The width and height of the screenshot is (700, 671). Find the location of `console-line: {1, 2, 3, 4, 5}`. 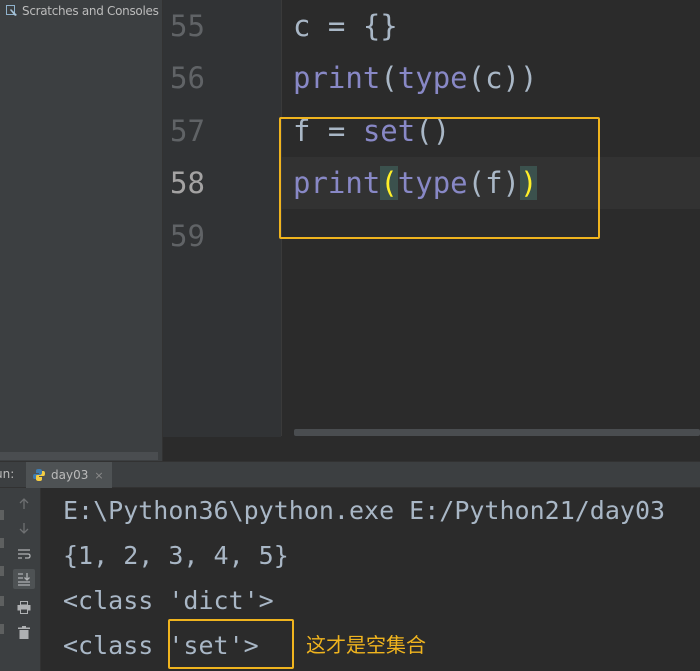

console-line: {1, 2, 3, 4, 5} is located at coordinates (176, 555).